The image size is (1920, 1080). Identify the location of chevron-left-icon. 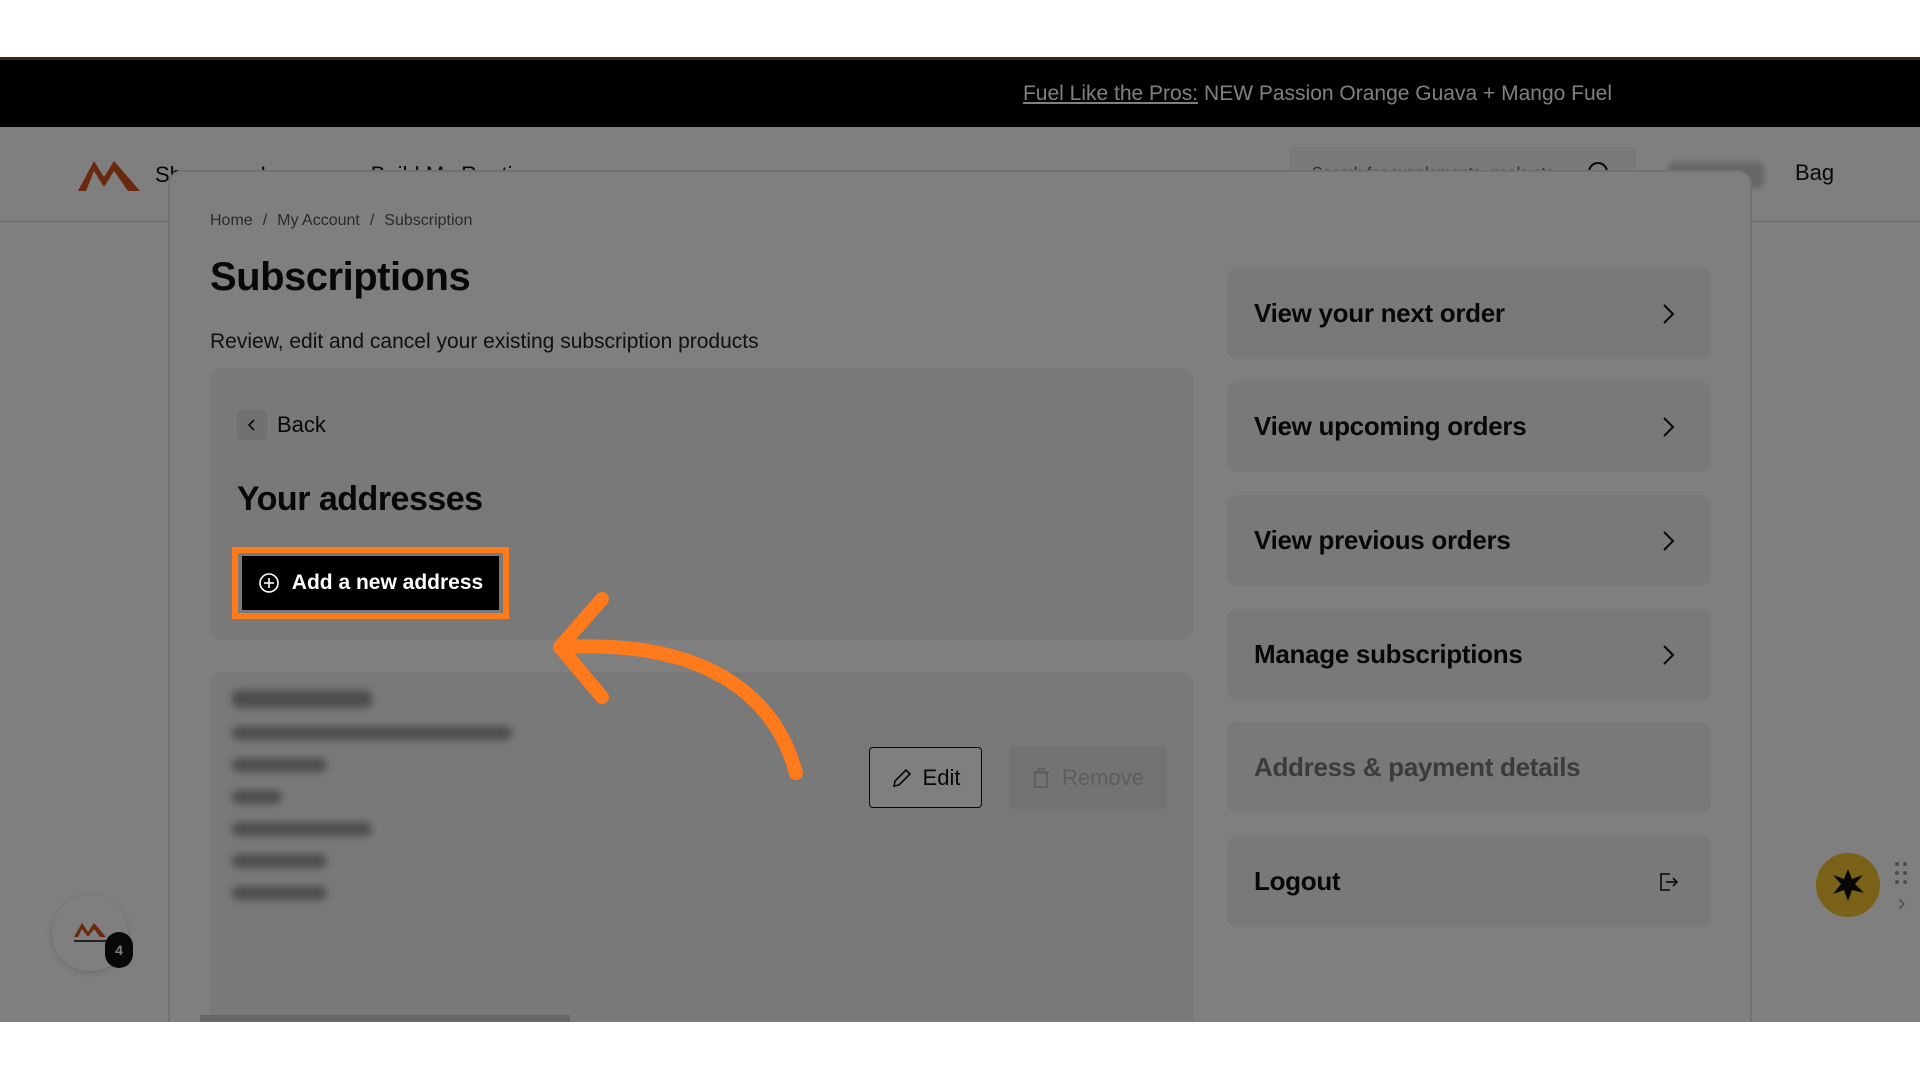
(252, 425).